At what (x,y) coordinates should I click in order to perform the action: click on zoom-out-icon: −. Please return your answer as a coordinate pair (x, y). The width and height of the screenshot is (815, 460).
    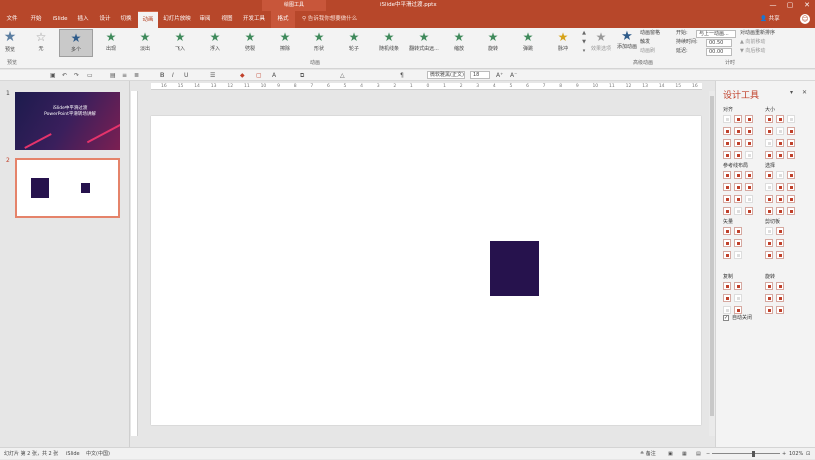
    Looking at the image, I should click on (708, 454).